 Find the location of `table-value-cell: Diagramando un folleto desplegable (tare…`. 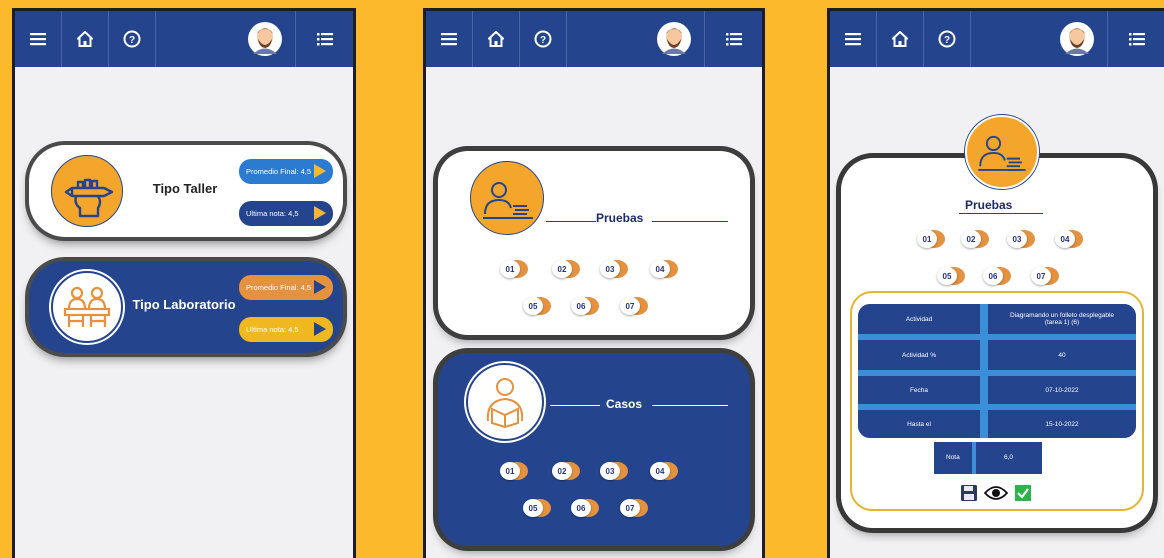

table-value-cell: Diagramando un folleto desplegable (tare… is located at coordinates (1062, 319).